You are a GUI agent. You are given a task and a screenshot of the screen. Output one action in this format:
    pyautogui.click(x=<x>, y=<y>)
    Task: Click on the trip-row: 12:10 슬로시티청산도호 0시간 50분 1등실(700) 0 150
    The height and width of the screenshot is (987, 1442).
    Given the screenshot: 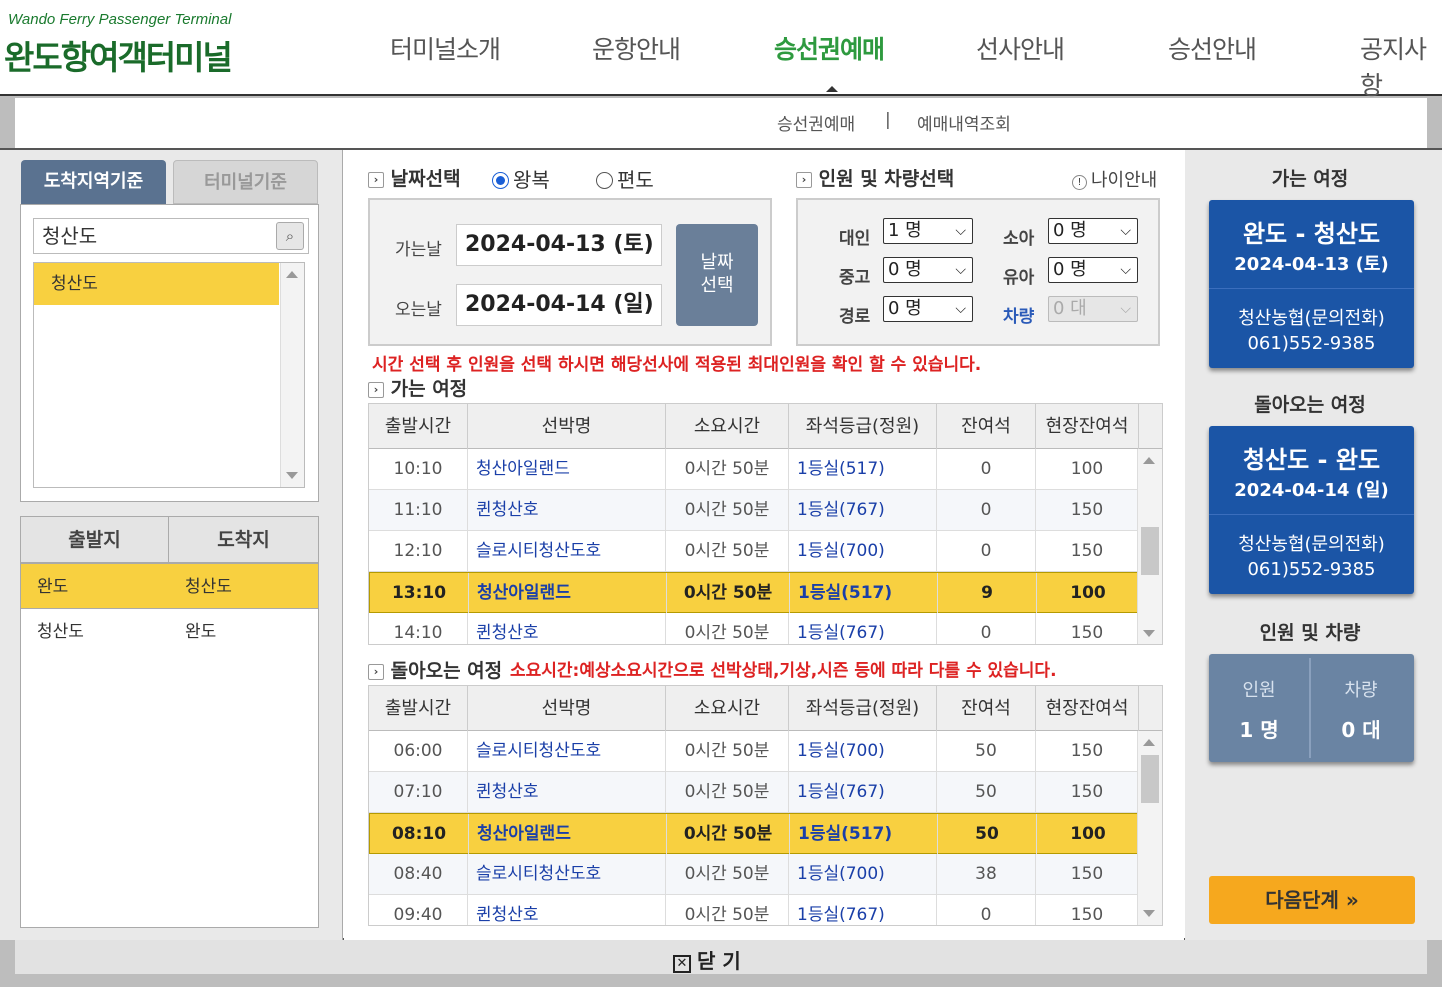 What is the action you would take?
    pyautogui.click(x=754, y=551)
    